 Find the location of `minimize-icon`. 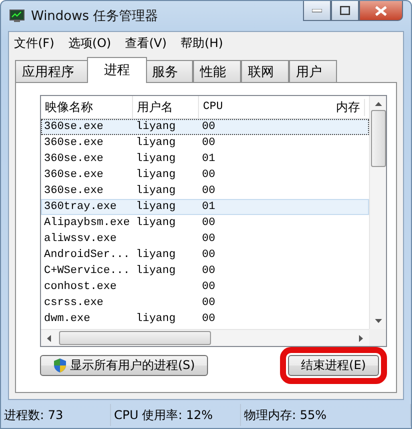

minimize-icon is located at coordinates (317, 10).